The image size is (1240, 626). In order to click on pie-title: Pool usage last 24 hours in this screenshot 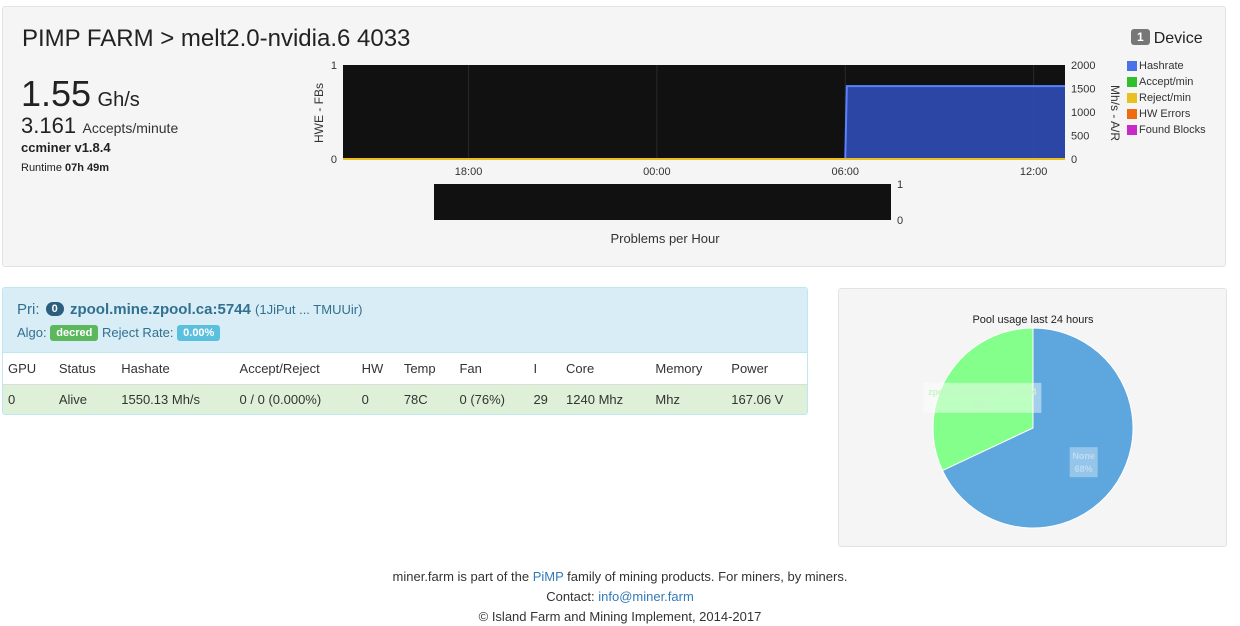, I will do `click(1033, 320)`.